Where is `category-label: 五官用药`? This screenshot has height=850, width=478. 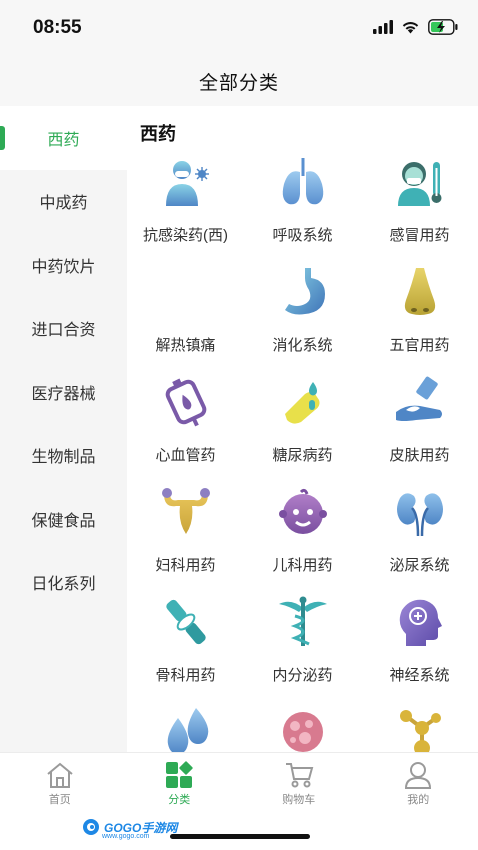 category-label: 五官用药 is located at coordinates (419, 345).